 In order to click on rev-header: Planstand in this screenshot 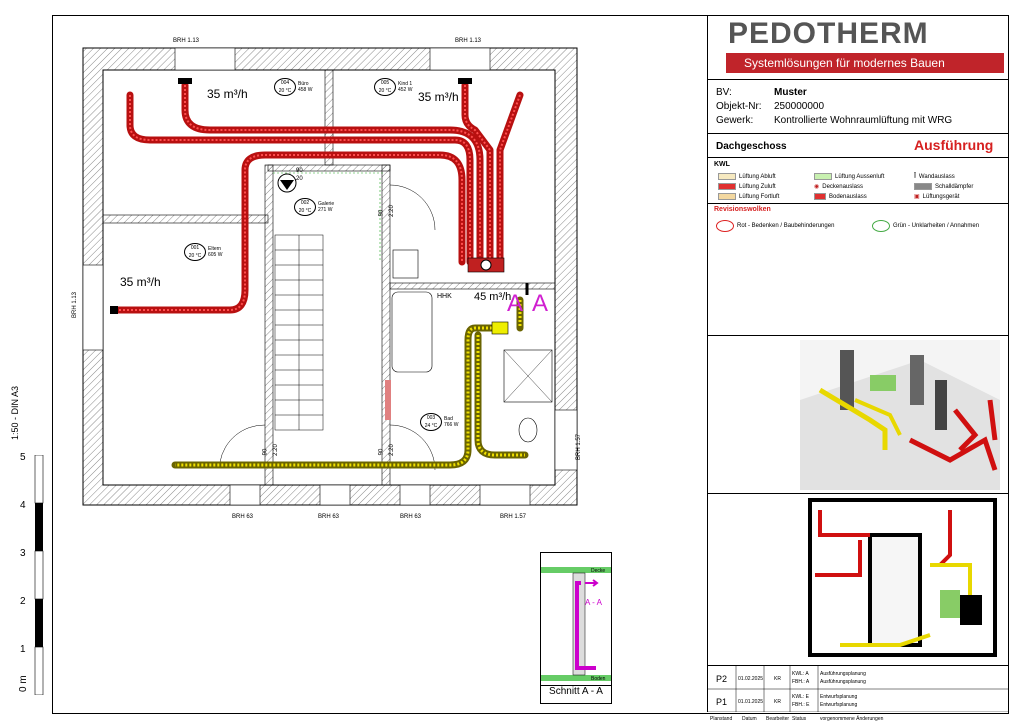, I will do `click(721, 719)`.